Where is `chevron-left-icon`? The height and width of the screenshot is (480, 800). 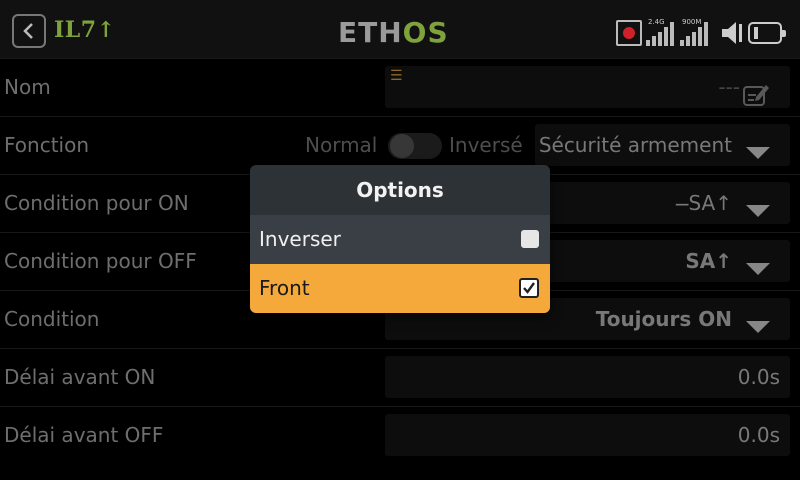 chevron-left-icon is located at coordinates (28, 31).